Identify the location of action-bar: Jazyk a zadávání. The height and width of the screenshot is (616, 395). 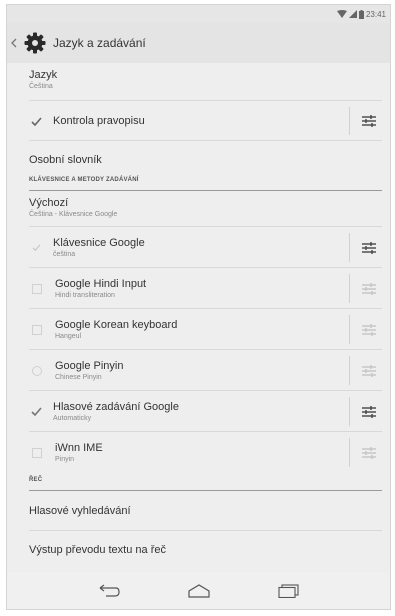
(198, 43).